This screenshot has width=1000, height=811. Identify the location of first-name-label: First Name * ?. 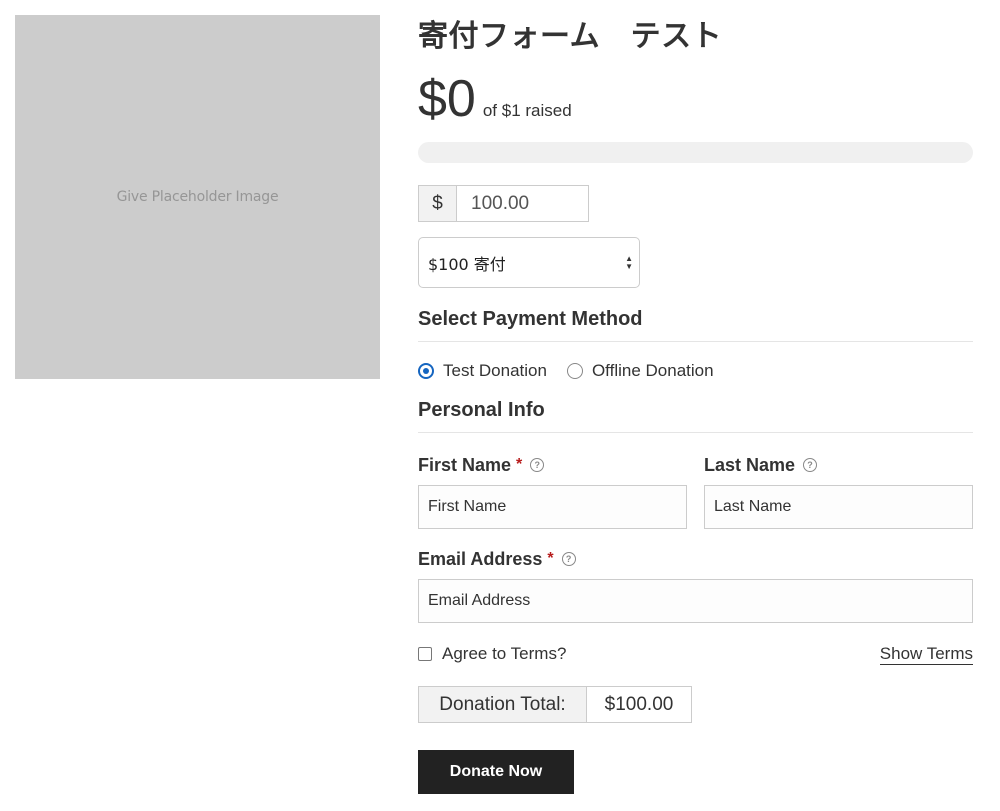
(552, 465).